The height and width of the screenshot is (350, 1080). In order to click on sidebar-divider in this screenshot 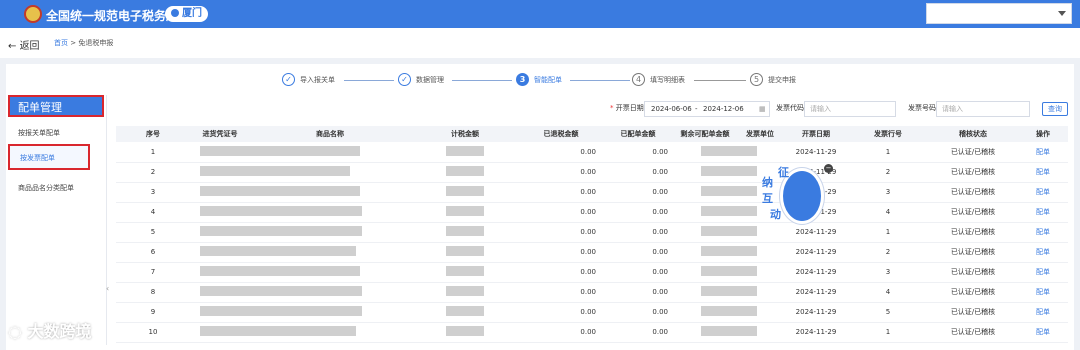, I will do `click(106, 220)`.